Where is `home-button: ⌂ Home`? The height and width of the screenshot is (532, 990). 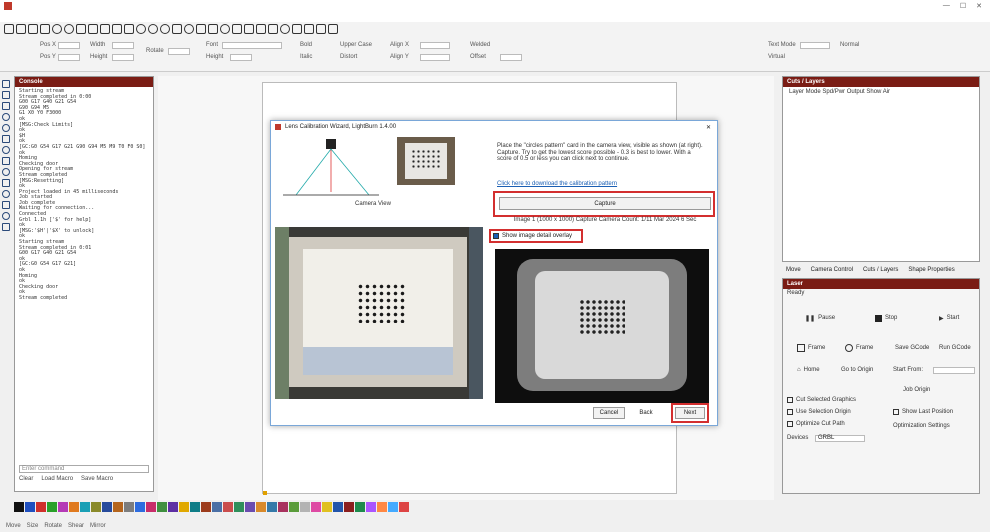 home-button: ⌂ Home is located at coordinates (808, 370).